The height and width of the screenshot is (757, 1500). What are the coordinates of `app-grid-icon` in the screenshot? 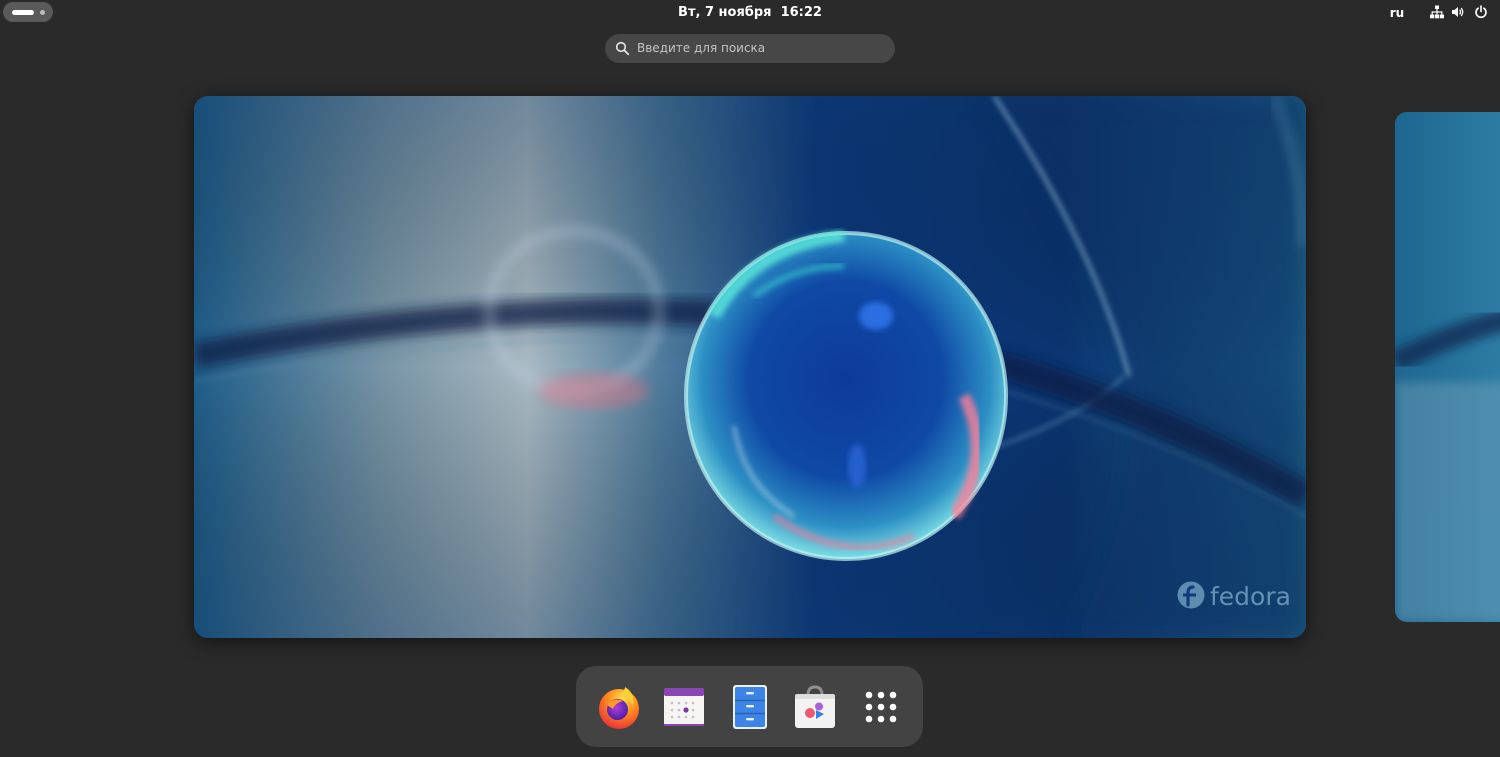 It's located at (881, 707).